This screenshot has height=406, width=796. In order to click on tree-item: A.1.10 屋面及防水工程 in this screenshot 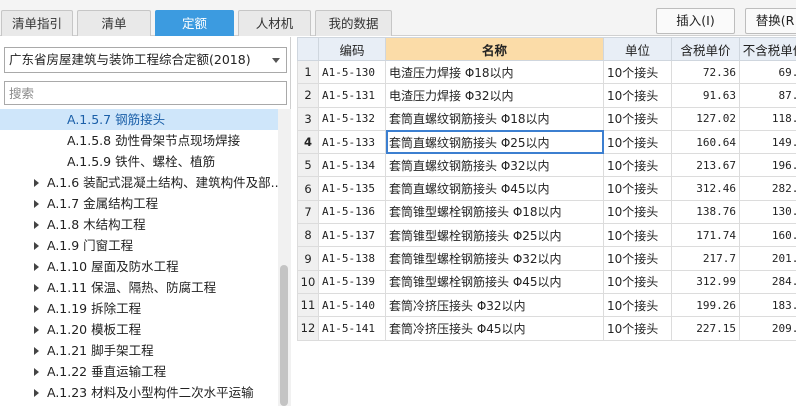, I will do `click(139, 266)`.